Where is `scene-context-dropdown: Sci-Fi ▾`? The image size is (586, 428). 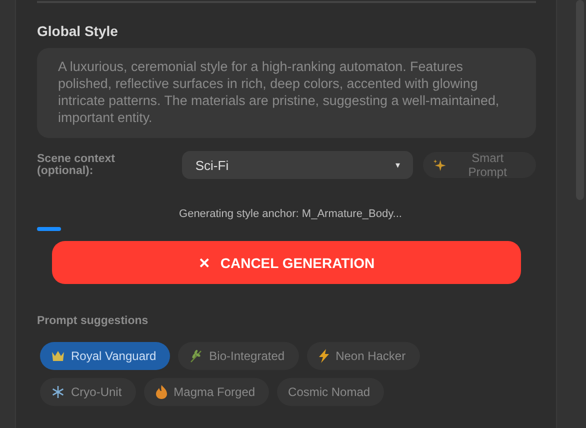
scene-context-dropdown: Sci-Fi ▾ is located at coordinates (298, 165).